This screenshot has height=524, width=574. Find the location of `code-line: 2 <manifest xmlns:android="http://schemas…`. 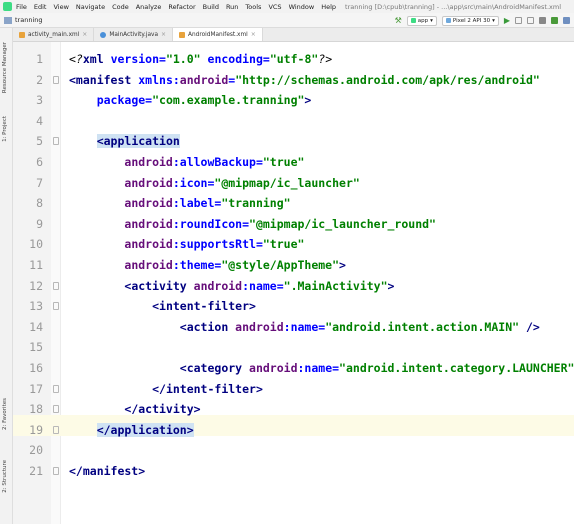

code-line: 2 <manifest xmlns:android="http://schemas… is located at coordinates (293, 80).